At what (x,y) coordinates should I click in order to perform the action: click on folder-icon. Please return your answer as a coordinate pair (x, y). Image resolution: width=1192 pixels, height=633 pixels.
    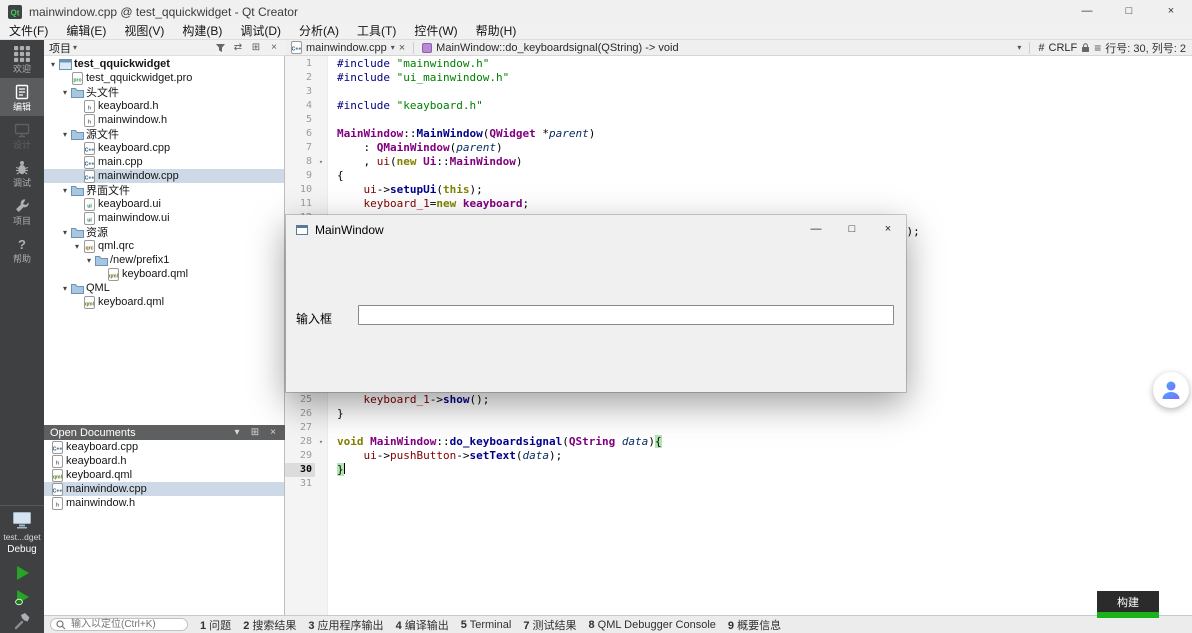
    Looking at the image, I should click on (77, 134).